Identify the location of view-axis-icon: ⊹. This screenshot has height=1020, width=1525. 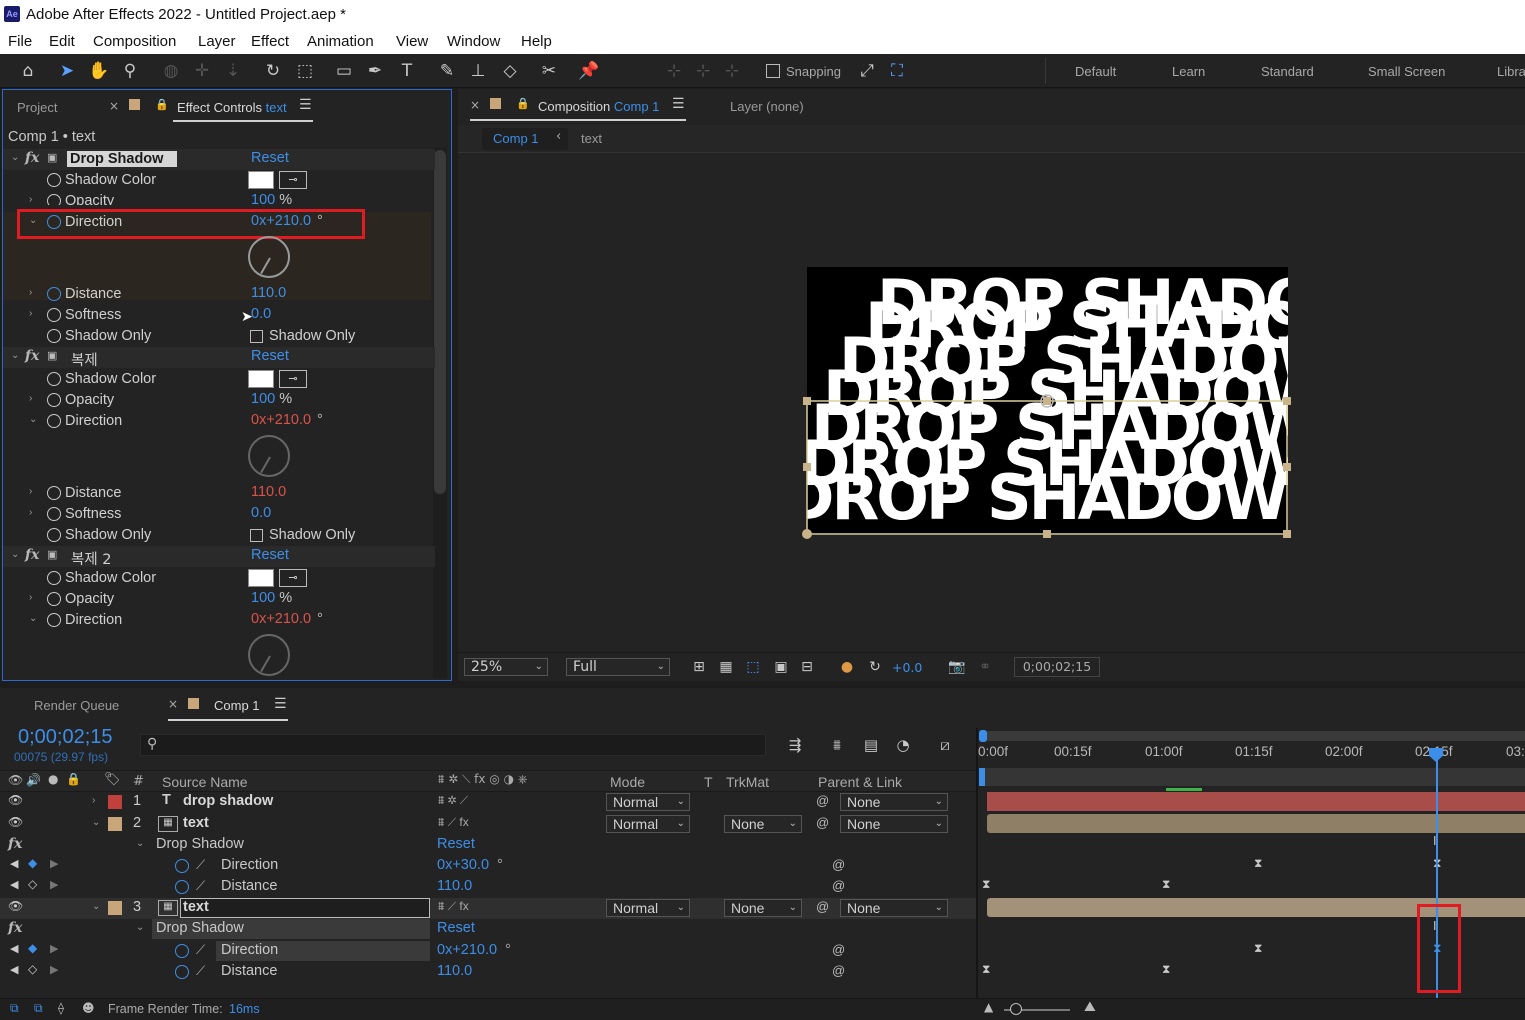
(732, 71).